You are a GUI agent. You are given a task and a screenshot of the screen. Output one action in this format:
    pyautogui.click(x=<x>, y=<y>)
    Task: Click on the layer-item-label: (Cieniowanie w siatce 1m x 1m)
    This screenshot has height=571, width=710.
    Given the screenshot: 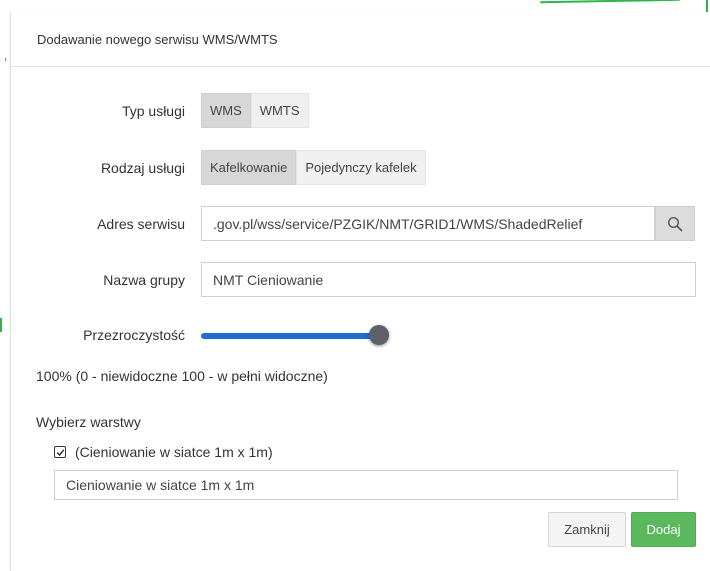 What is the action you would take?
    pyautogui.click(x=174, y=452)
    